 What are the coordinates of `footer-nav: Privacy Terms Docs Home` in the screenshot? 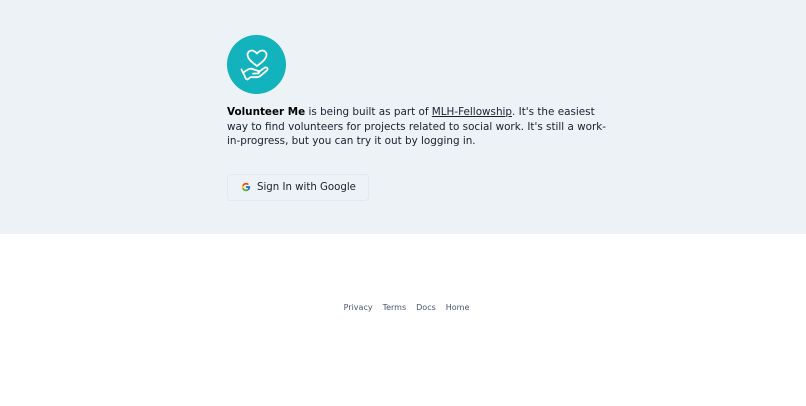 It's located at (407, 307).